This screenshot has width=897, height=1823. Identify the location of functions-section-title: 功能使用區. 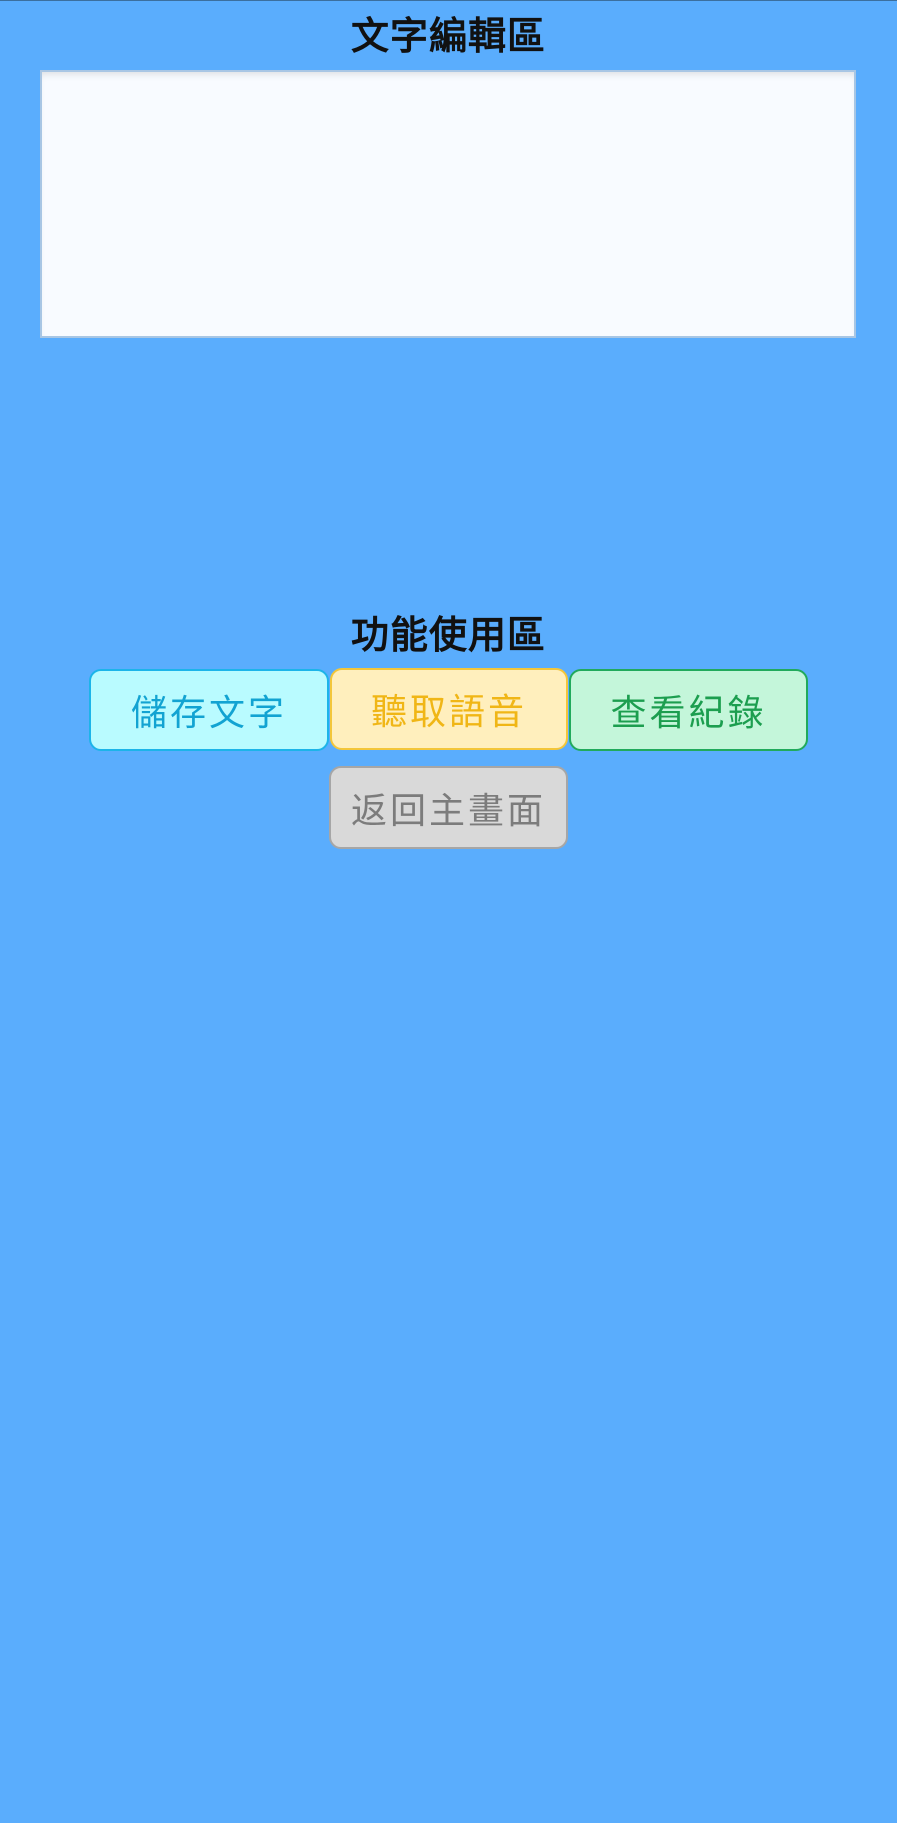
(448, 635).